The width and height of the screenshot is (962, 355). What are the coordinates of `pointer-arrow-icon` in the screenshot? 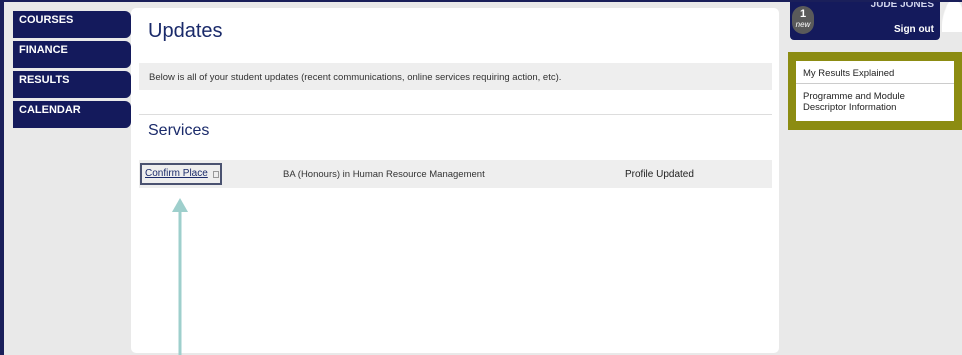 It's located at (180, 276).